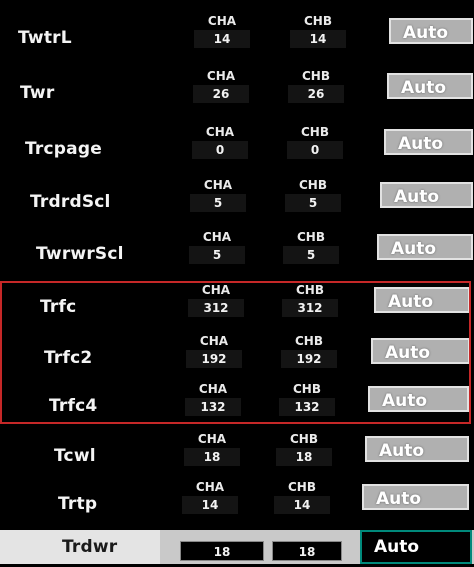  I want to click on timing-row-tcwl: Tcwl CHA 18 CHB 18 Auto, so click(237, 457).